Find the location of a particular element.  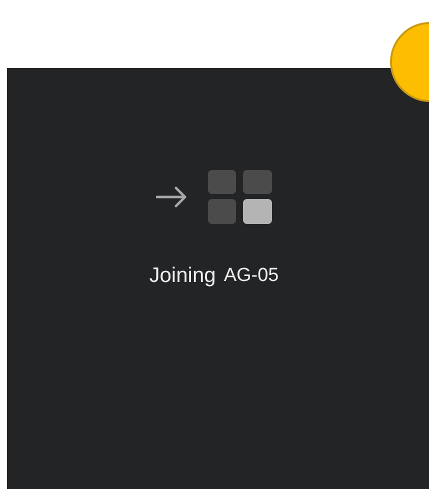

grid-icon is located at coordinates (240, 197).